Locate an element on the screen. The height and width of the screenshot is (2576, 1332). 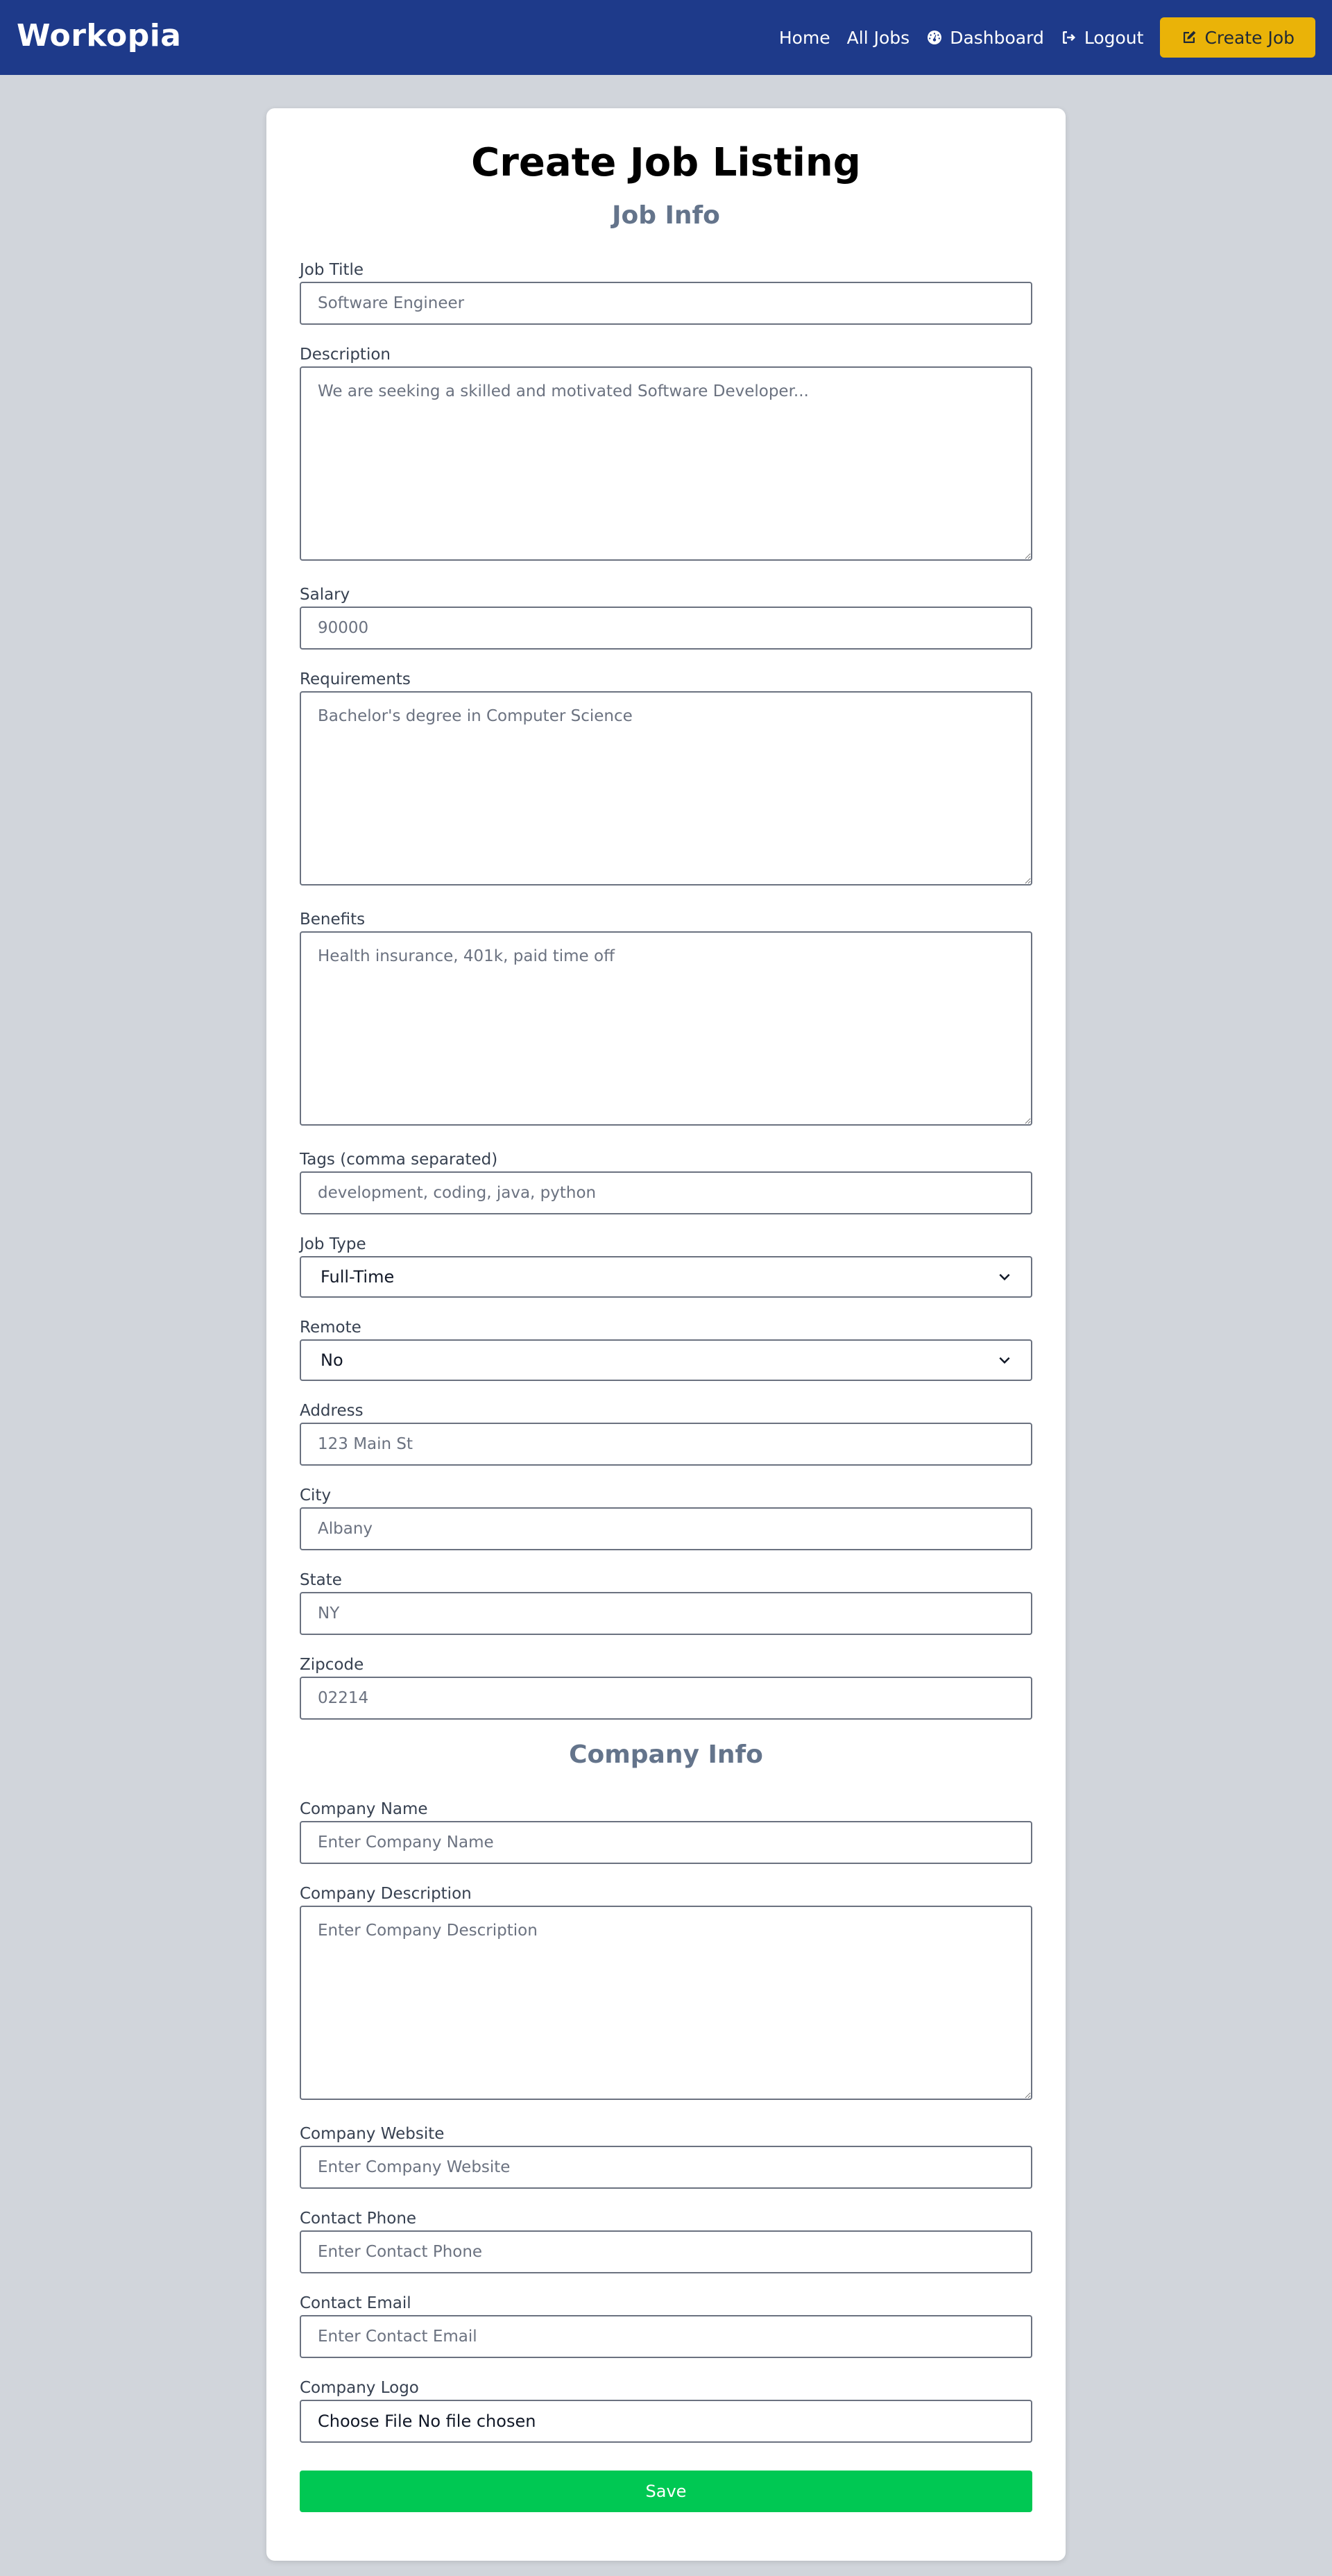
nav-home-label: Home is located at coordinates (804, 37).